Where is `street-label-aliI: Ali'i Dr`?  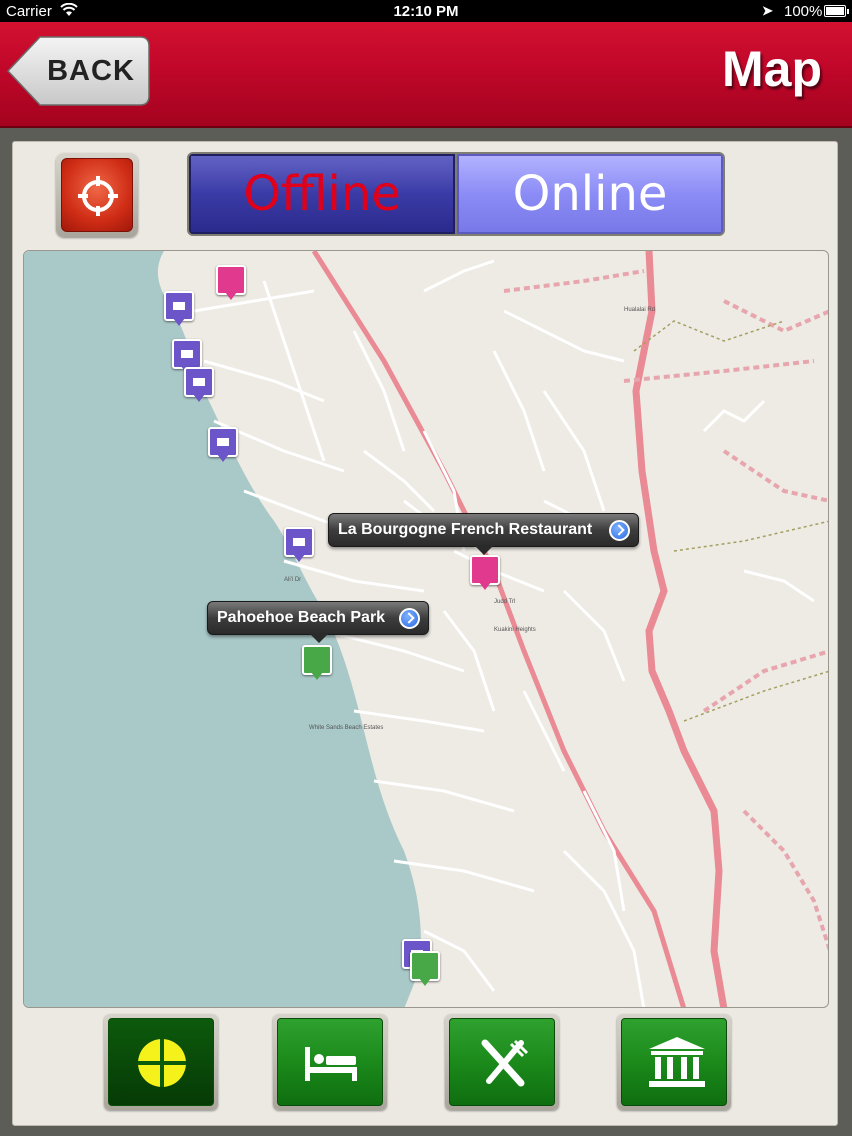
street-label-aliI: Ali'i Dr is located at coordinates (292, 580).